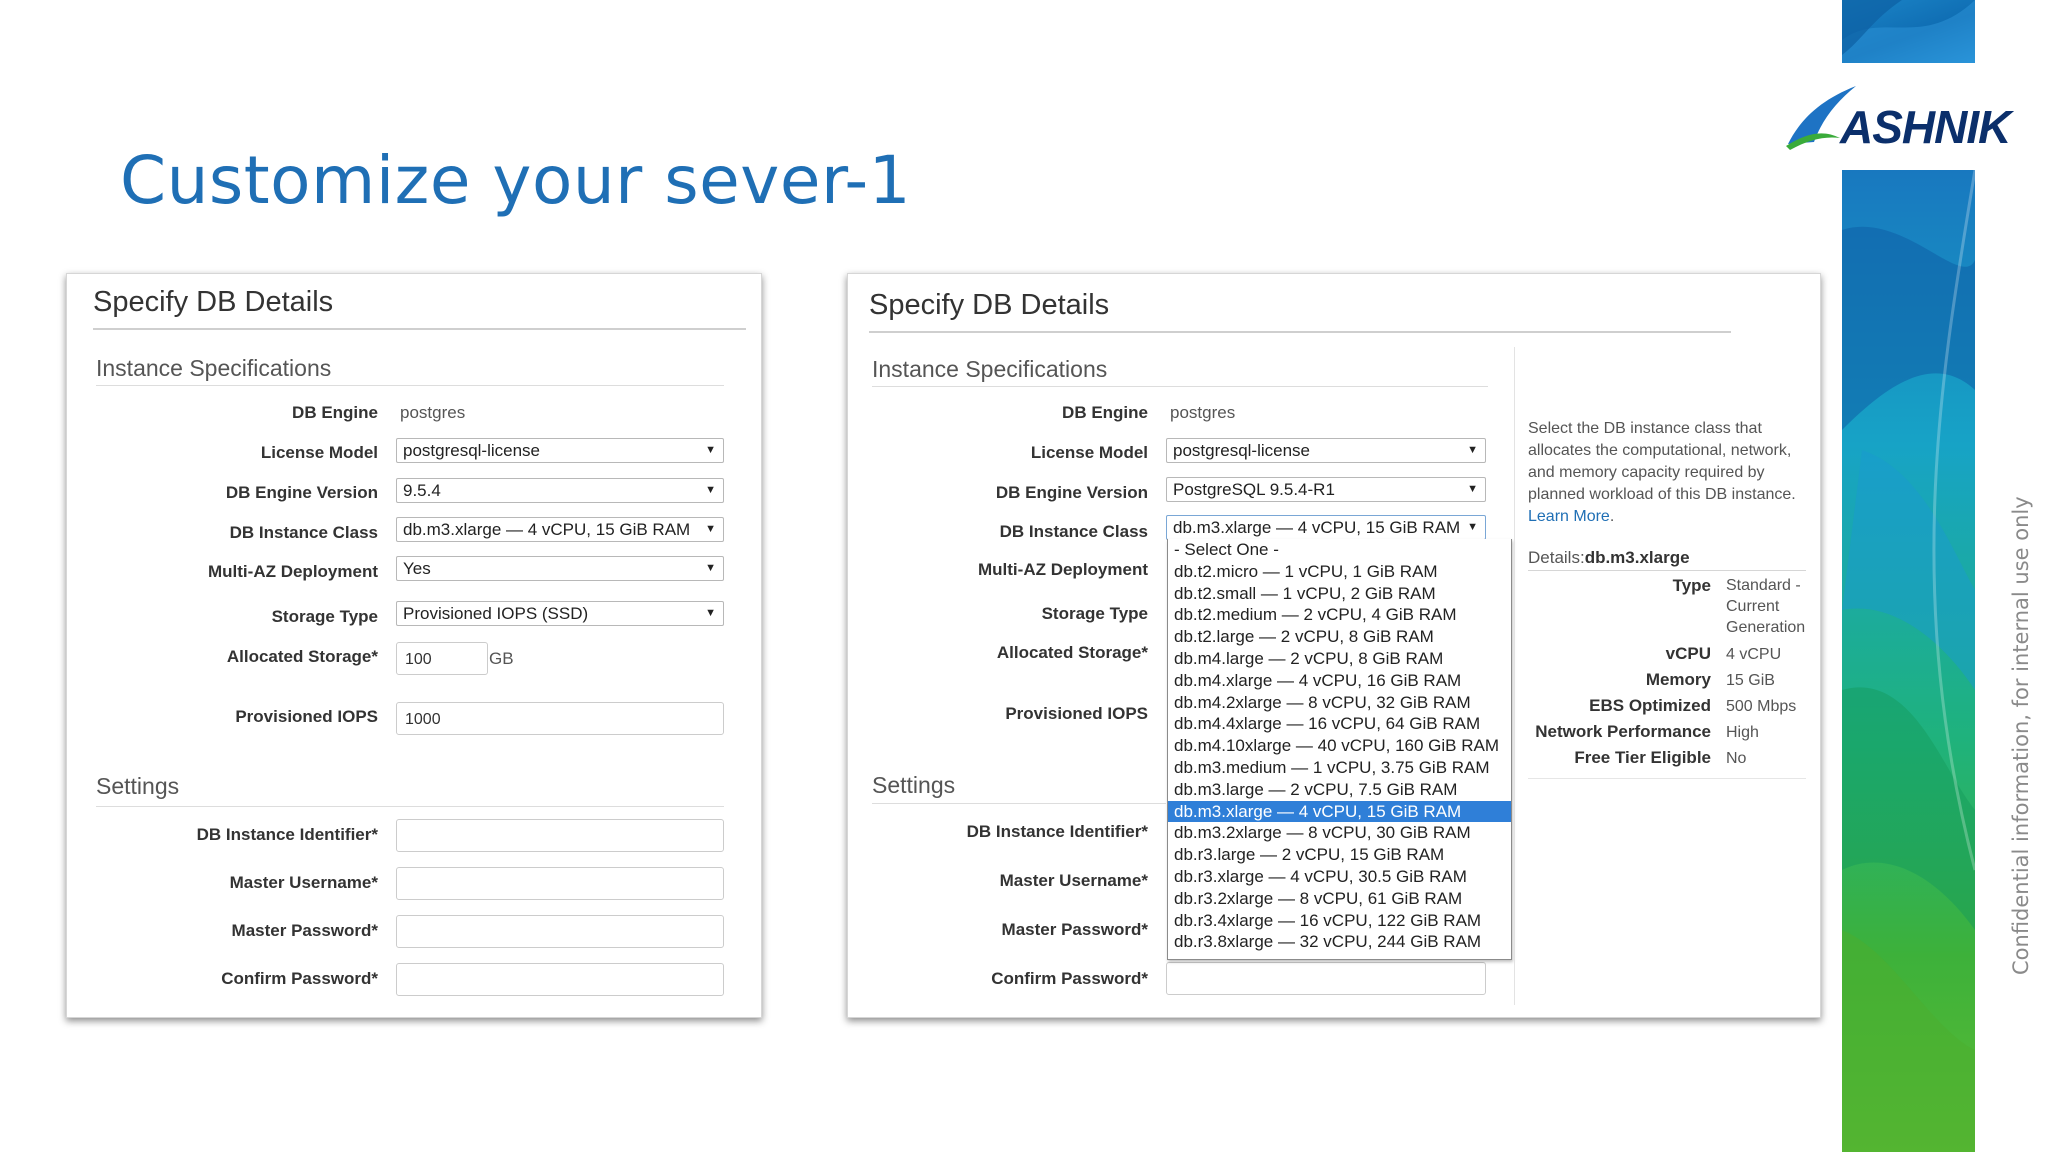 The height and width of the screenshot is (1152, 2048). What do you see at coordinates (1650, 705) in the screenshot?
I see `detail-key: EBS Optimized` at bounding box center [1650, 705].